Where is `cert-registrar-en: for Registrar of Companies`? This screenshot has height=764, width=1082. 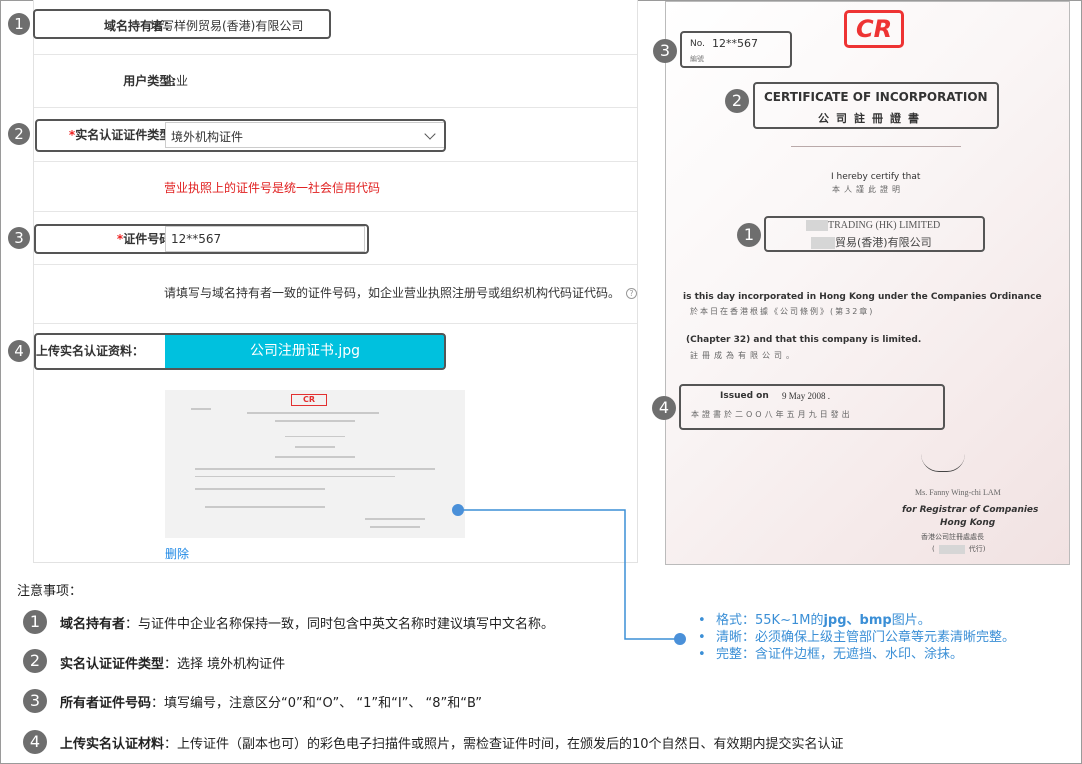 cert-registrar-en: for Registrar of Companies is located at coordinates (970, 510).